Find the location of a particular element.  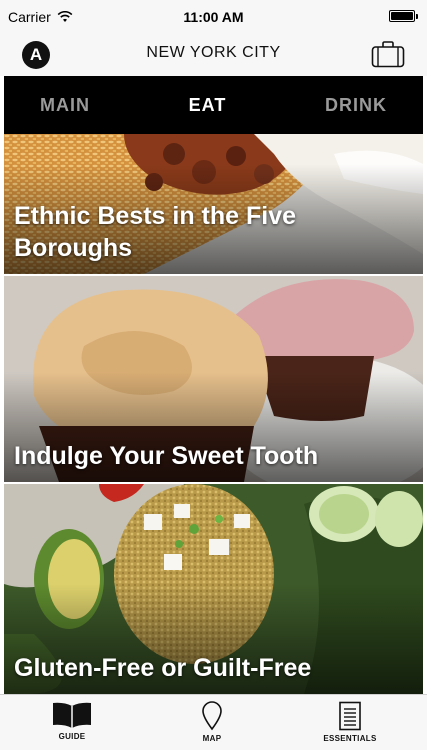

bottom-nav: GUIDE MAP ESSENTIALS is located at coordinates (213, 722).